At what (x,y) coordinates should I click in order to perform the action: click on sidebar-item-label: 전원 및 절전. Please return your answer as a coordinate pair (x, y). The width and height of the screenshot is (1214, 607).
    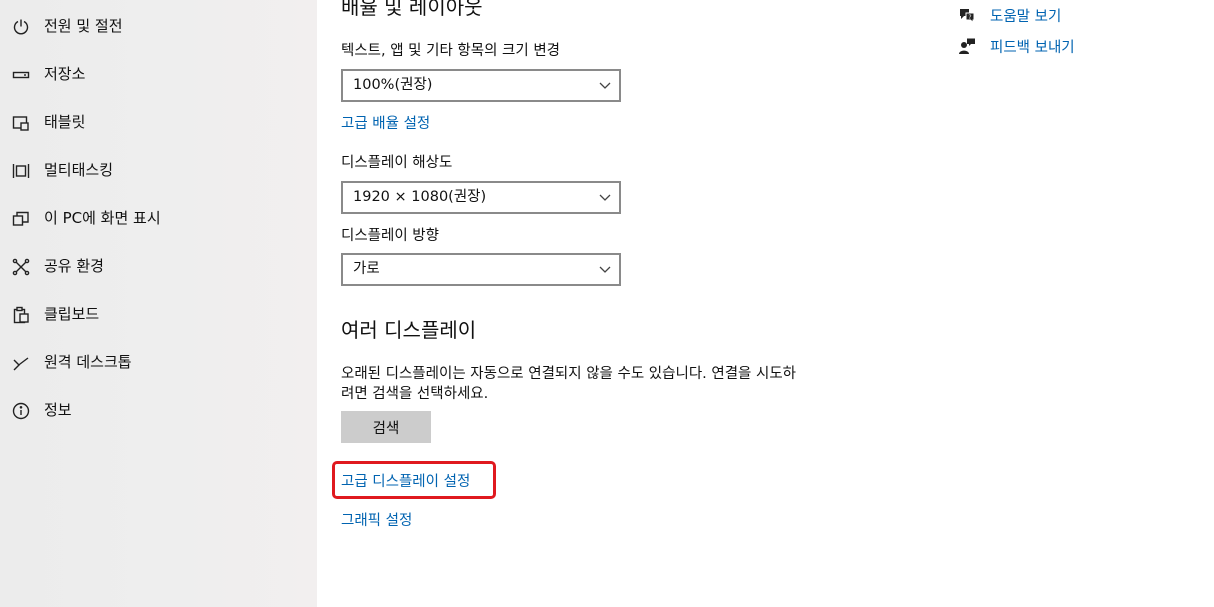
    Looking at the image, I should click on (83, 26).